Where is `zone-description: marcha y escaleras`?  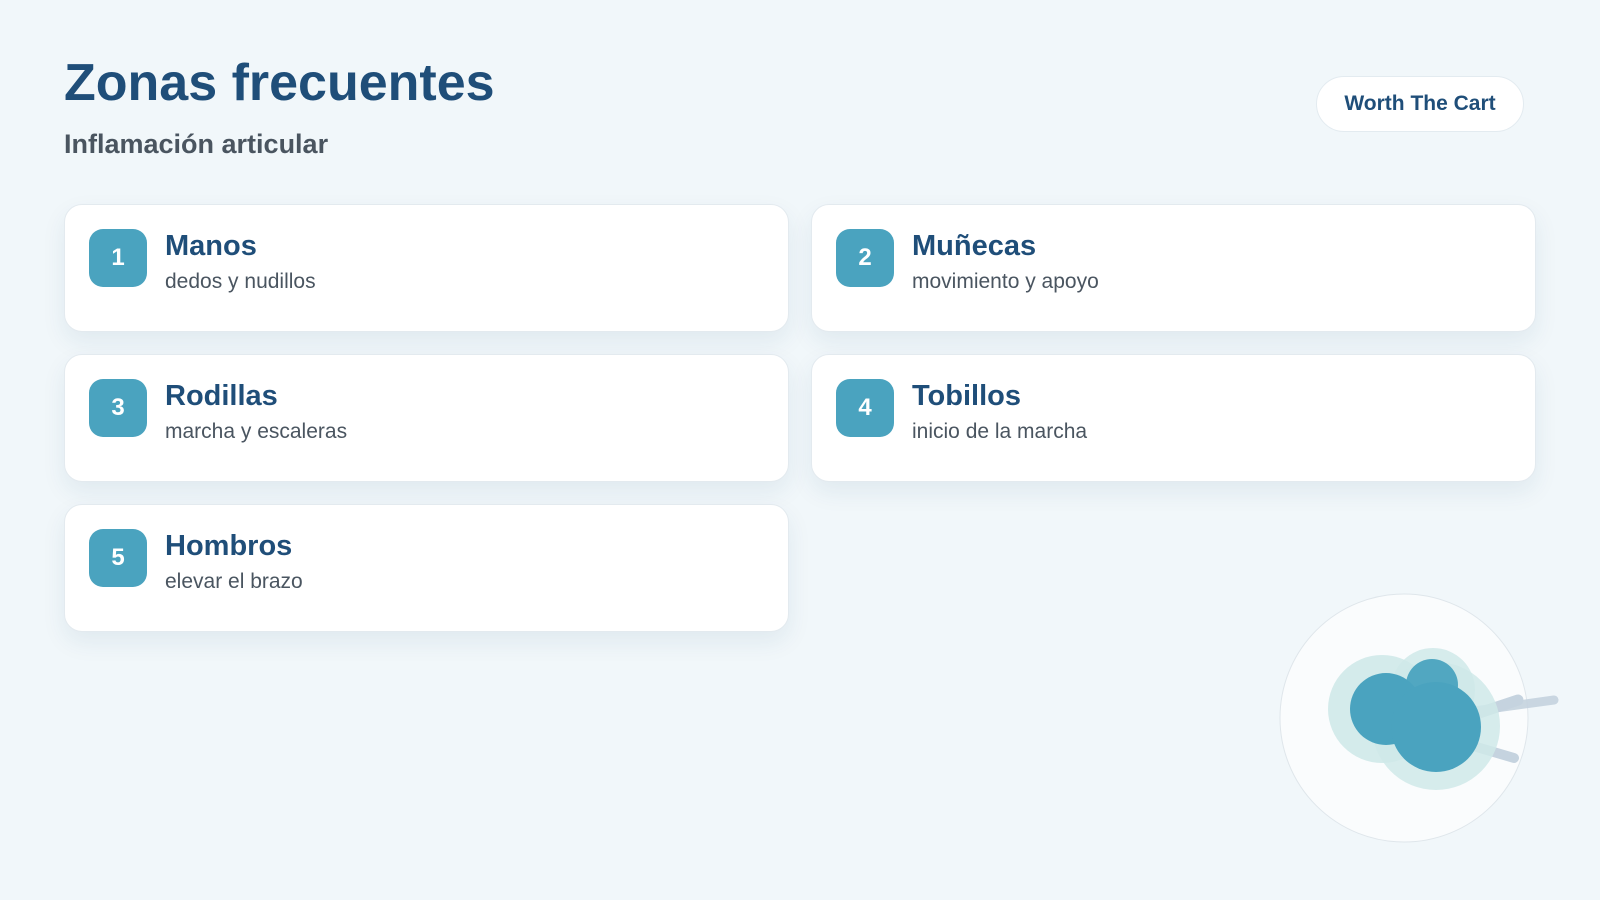
zone-description: marcha y escaleras is located at coordinates (256, 431).